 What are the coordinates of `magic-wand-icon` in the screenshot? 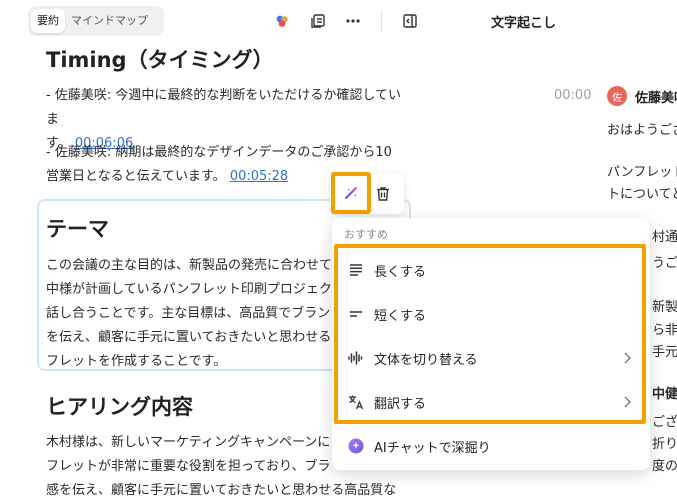 It's located at (351, 193).